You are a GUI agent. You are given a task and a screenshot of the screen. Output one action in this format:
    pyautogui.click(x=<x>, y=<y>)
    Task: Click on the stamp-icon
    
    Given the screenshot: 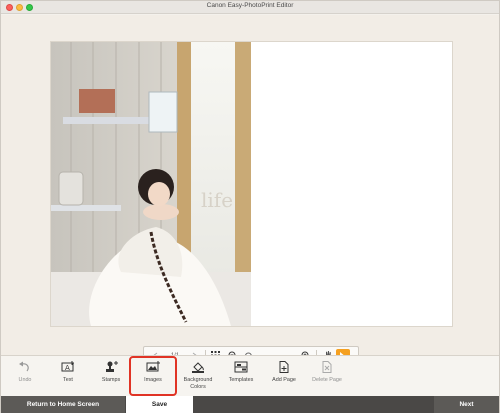 What is the action you would take?
    pyautogui.click(x=112, y=366)
    